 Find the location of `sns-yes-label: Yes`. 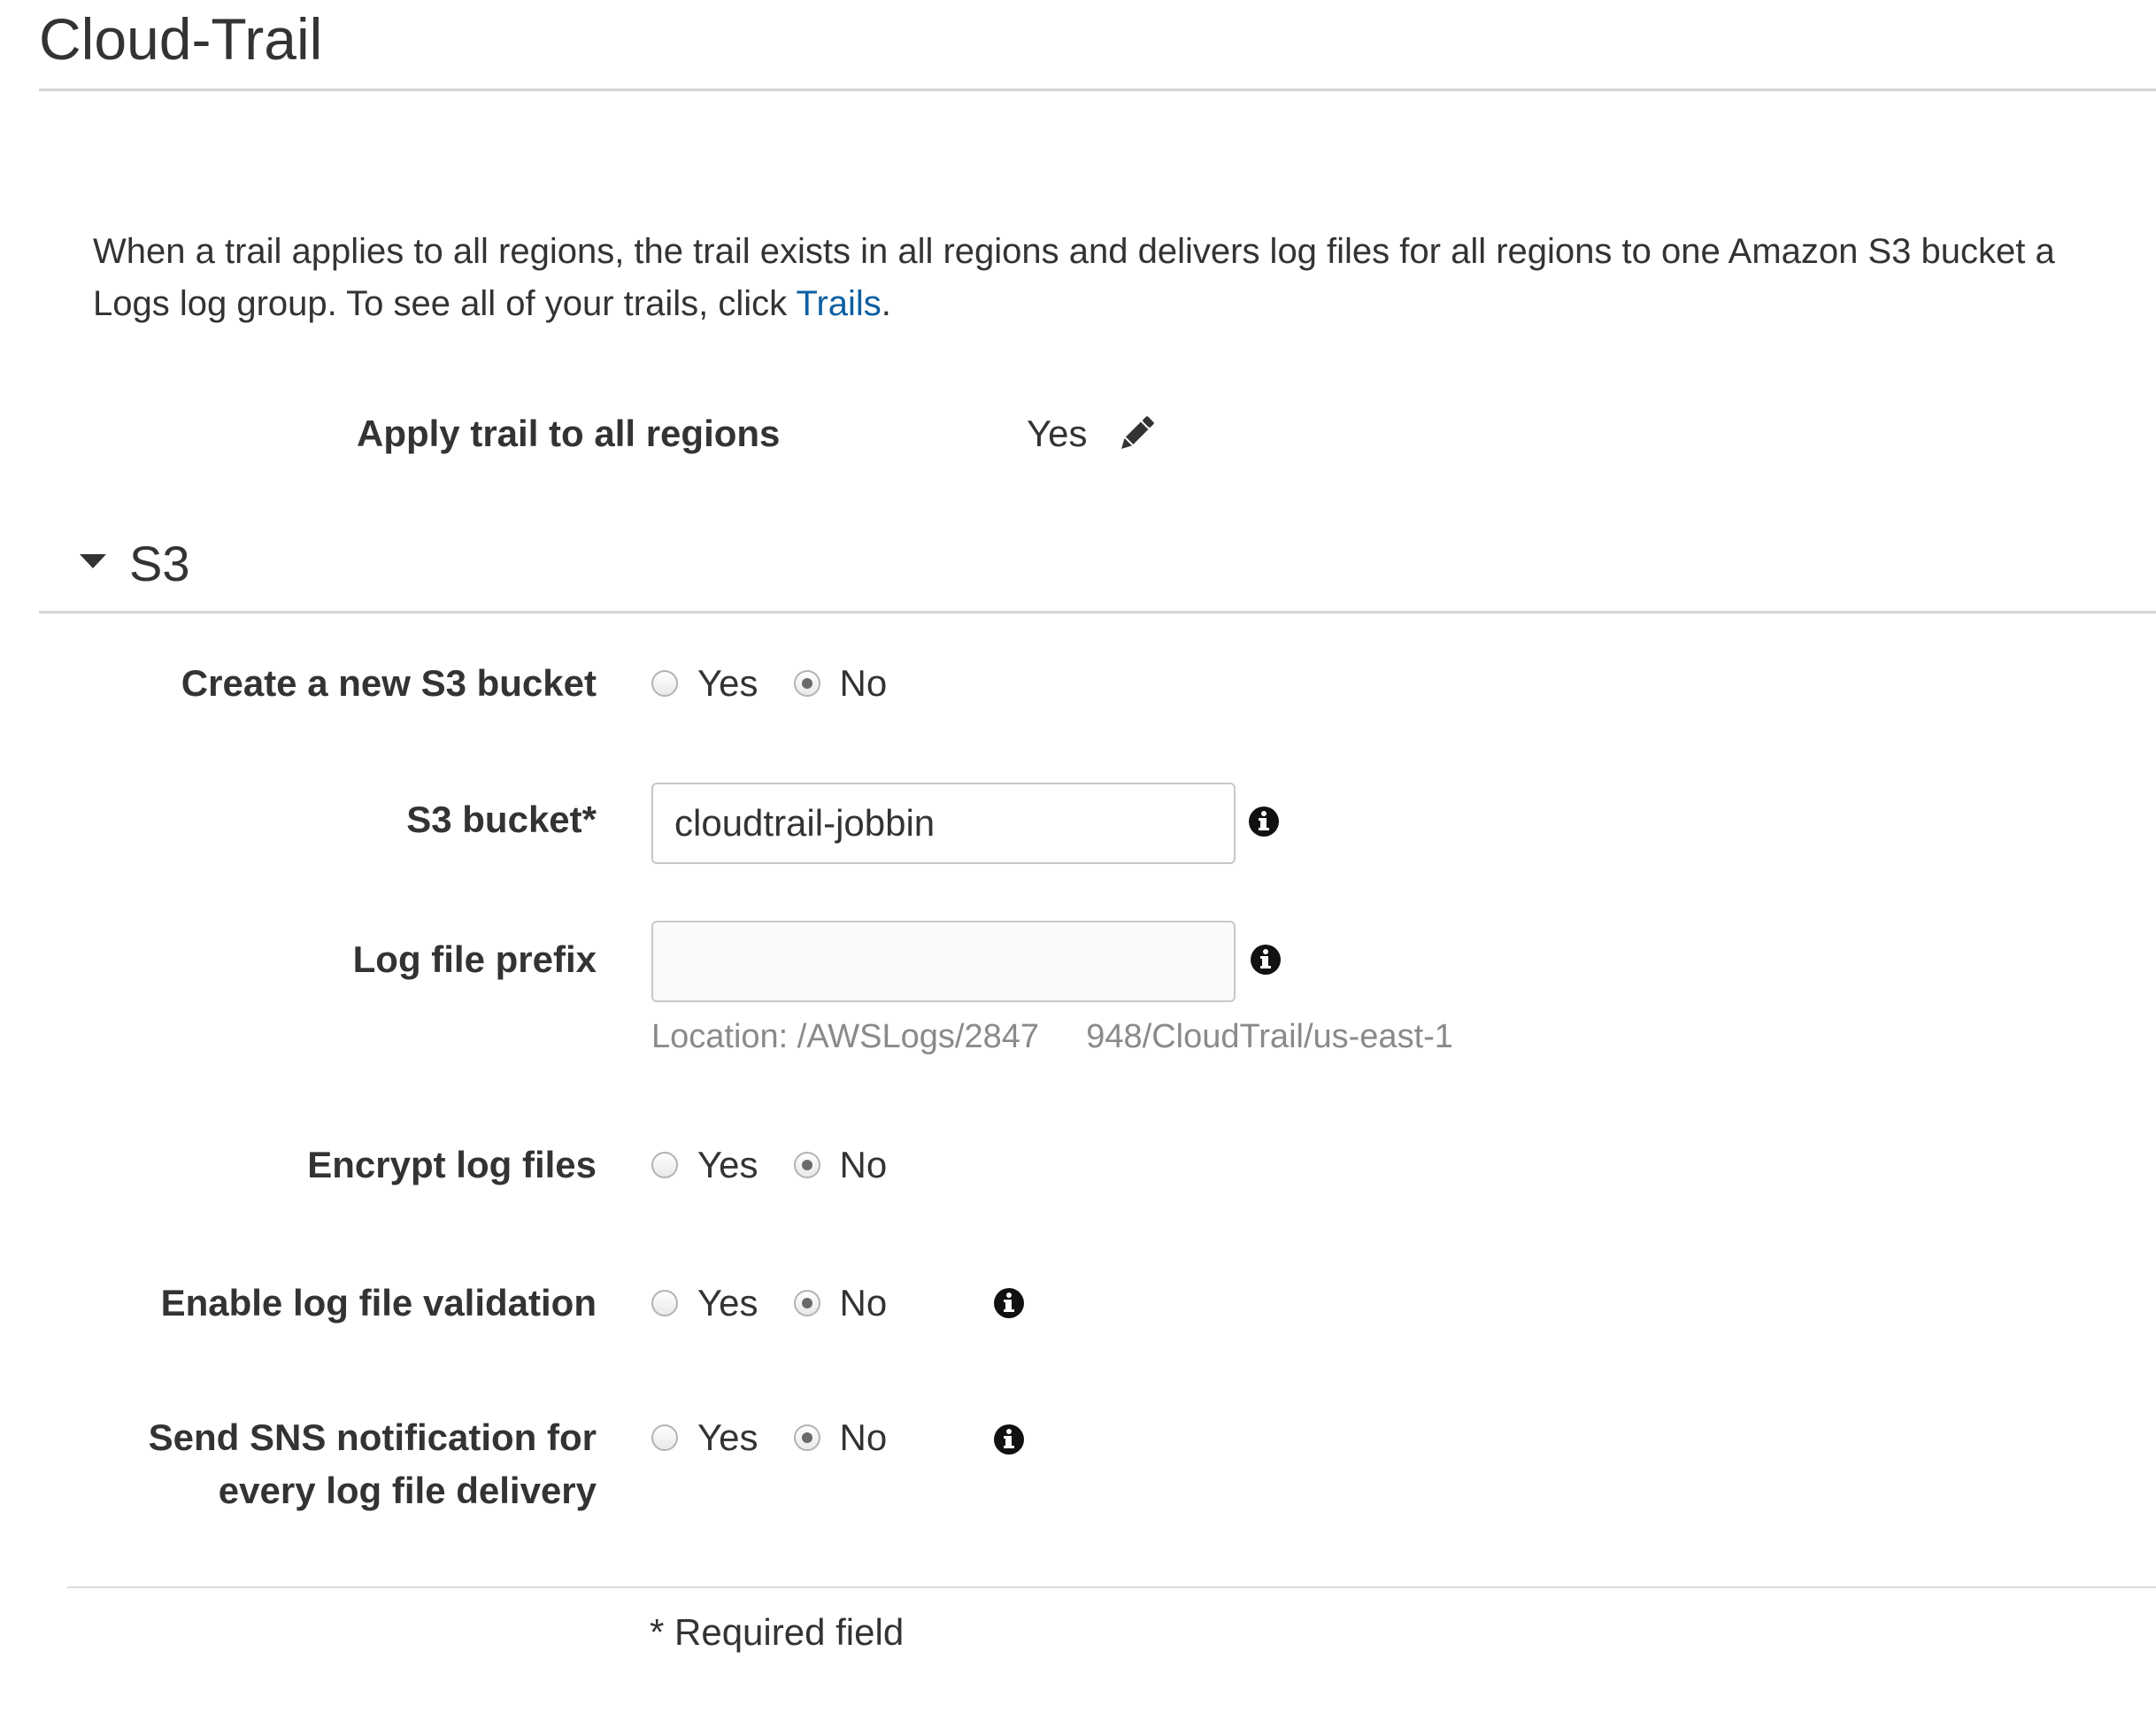

sns-yes-label: Yes is located at coordinates (728, 1437).